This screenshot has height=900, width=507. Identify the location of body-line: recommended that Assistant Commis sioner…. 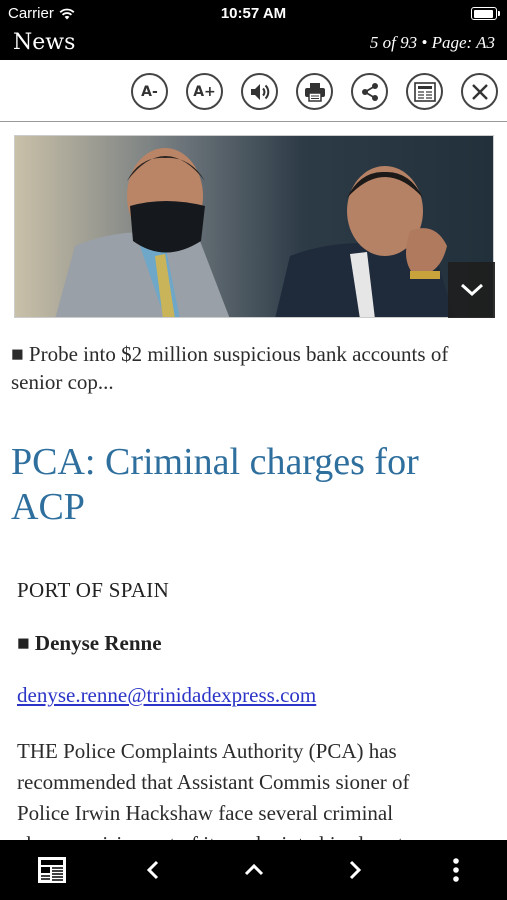
(213, 782).